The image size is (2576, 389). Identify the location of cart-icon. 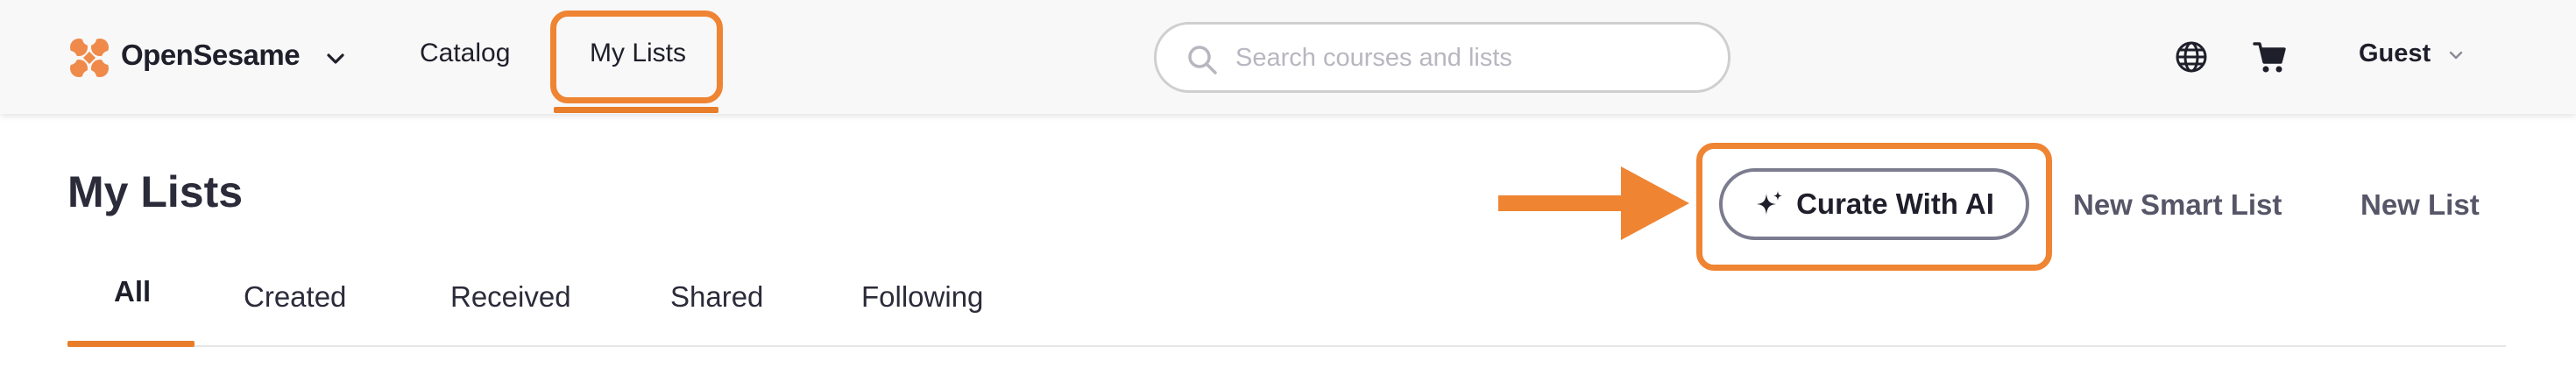
(2270, 57).